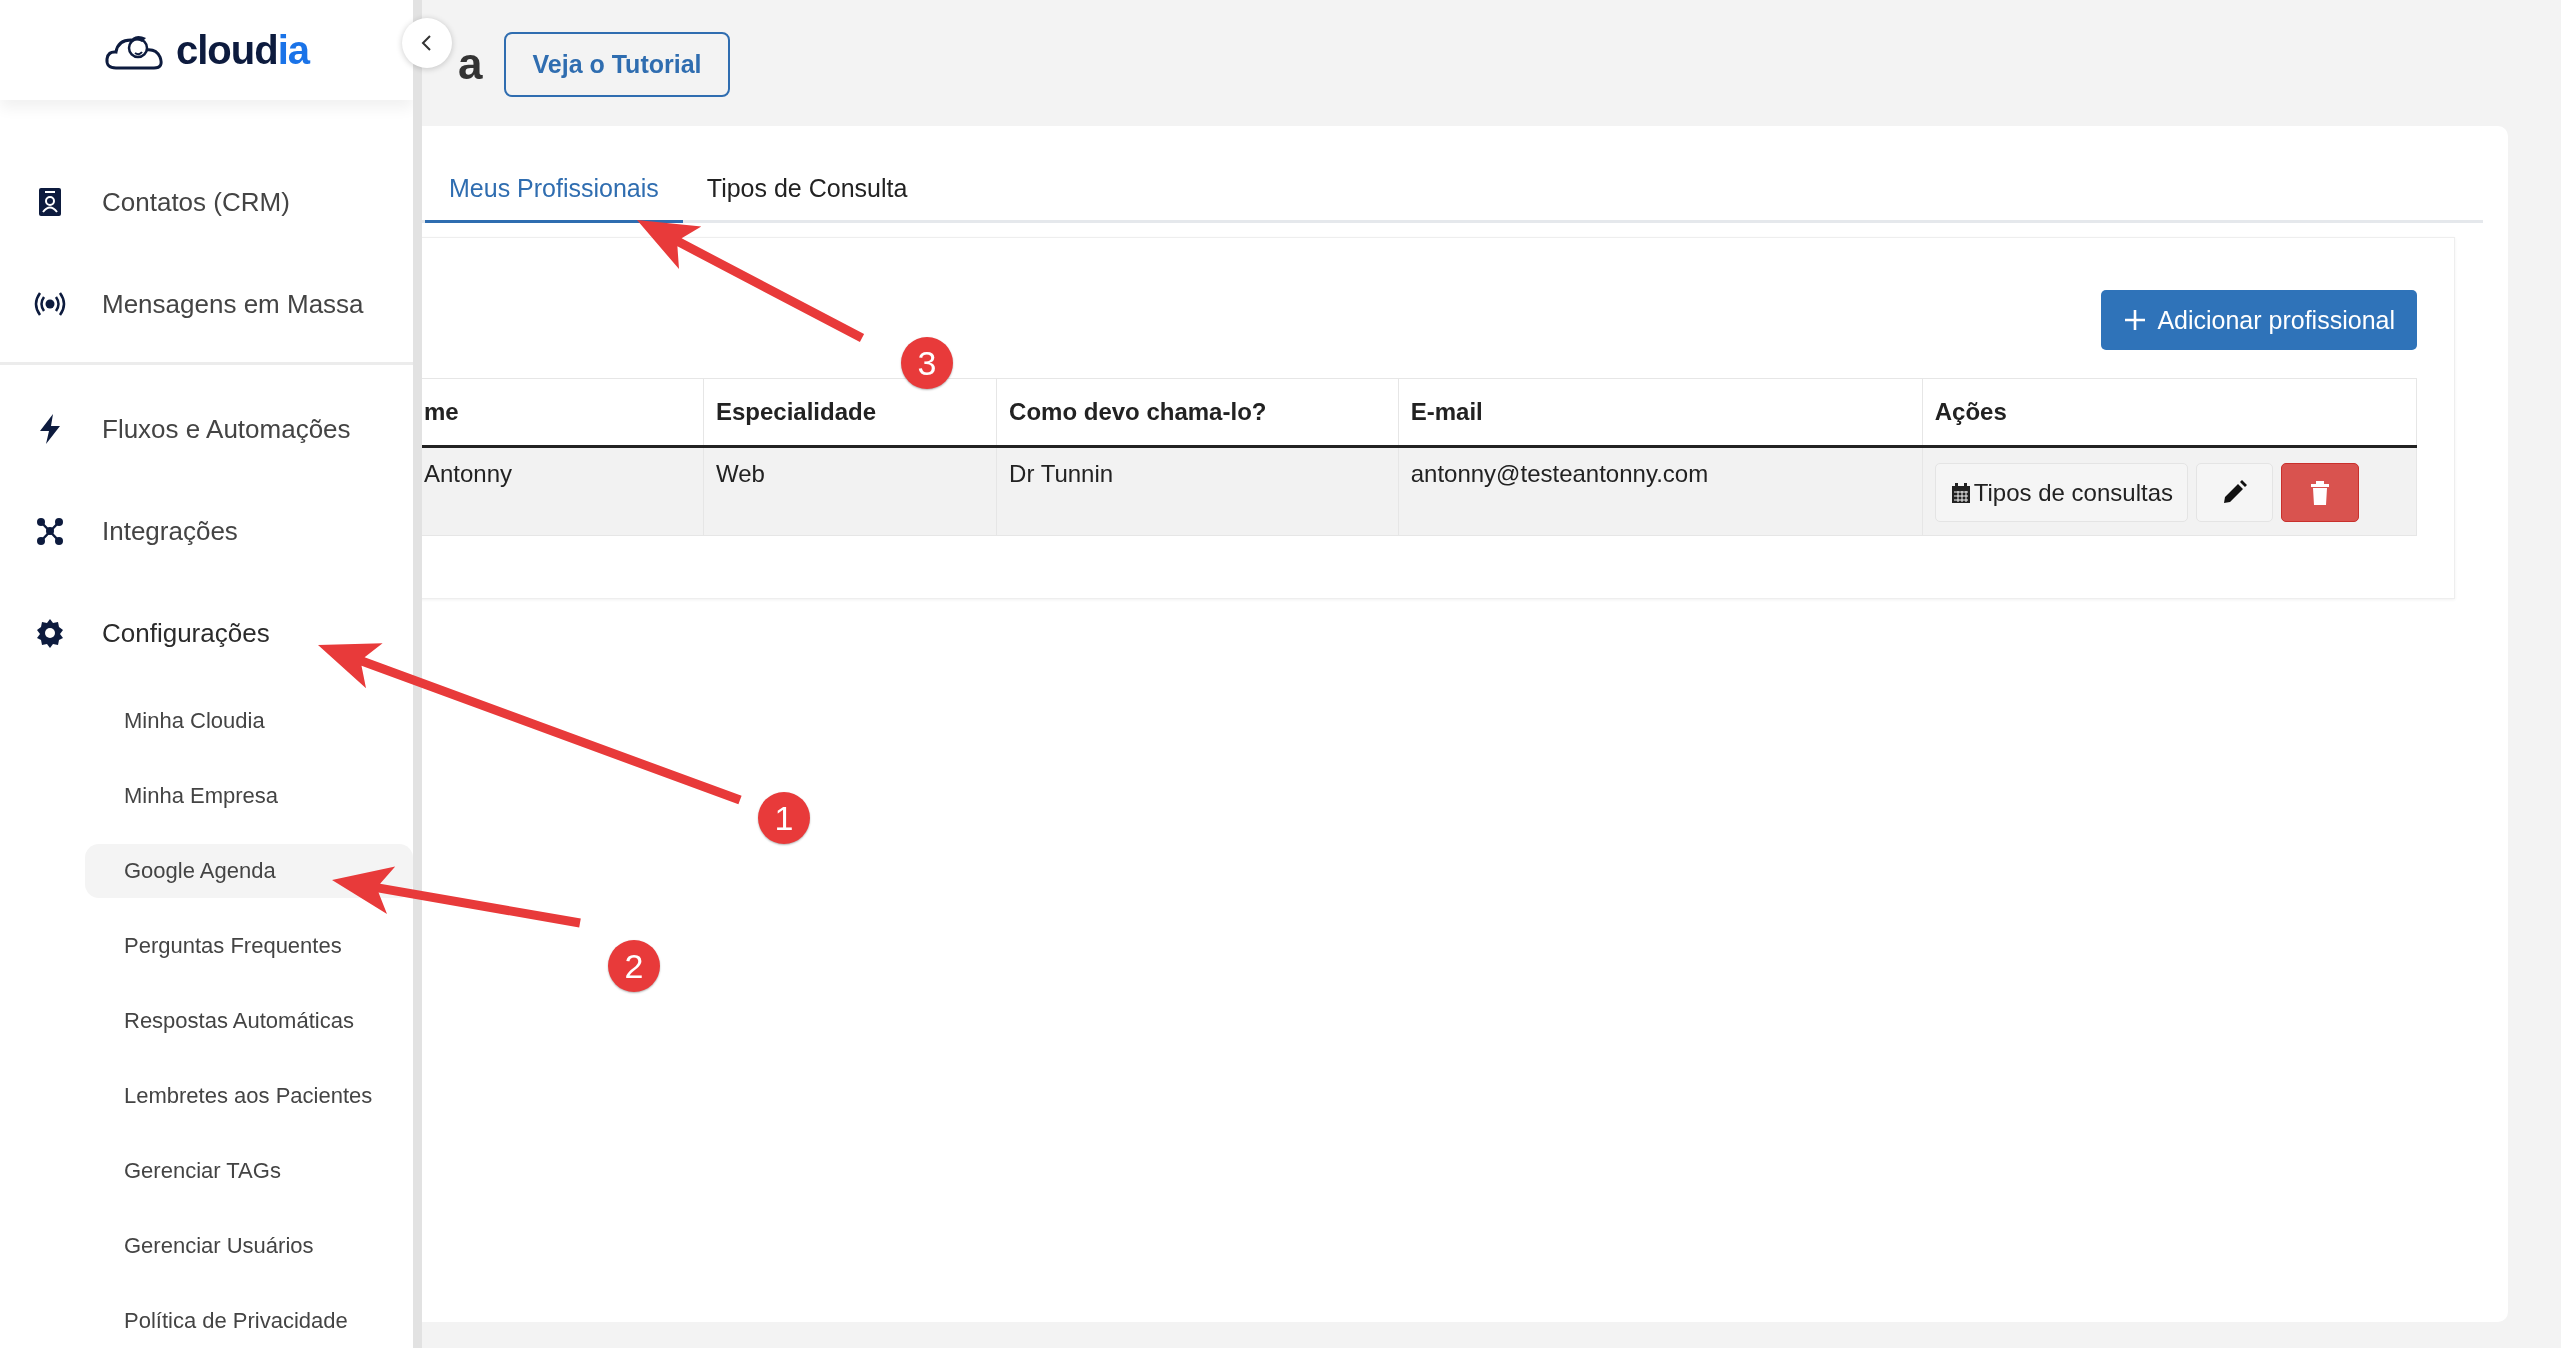  What do you see at coordinates (249, 871) in the screenshot?
I see `nav-subitem: Google Agenda` at bounding box center [249, 871].